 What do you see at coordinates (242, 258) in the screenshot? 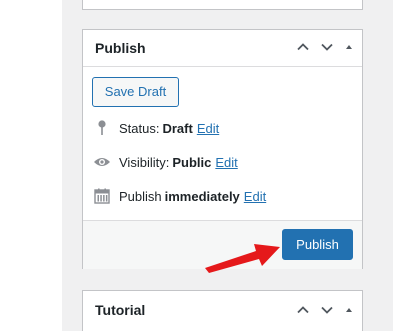
I see `annotation-arrow-icon` at bounding box center [242, 258].